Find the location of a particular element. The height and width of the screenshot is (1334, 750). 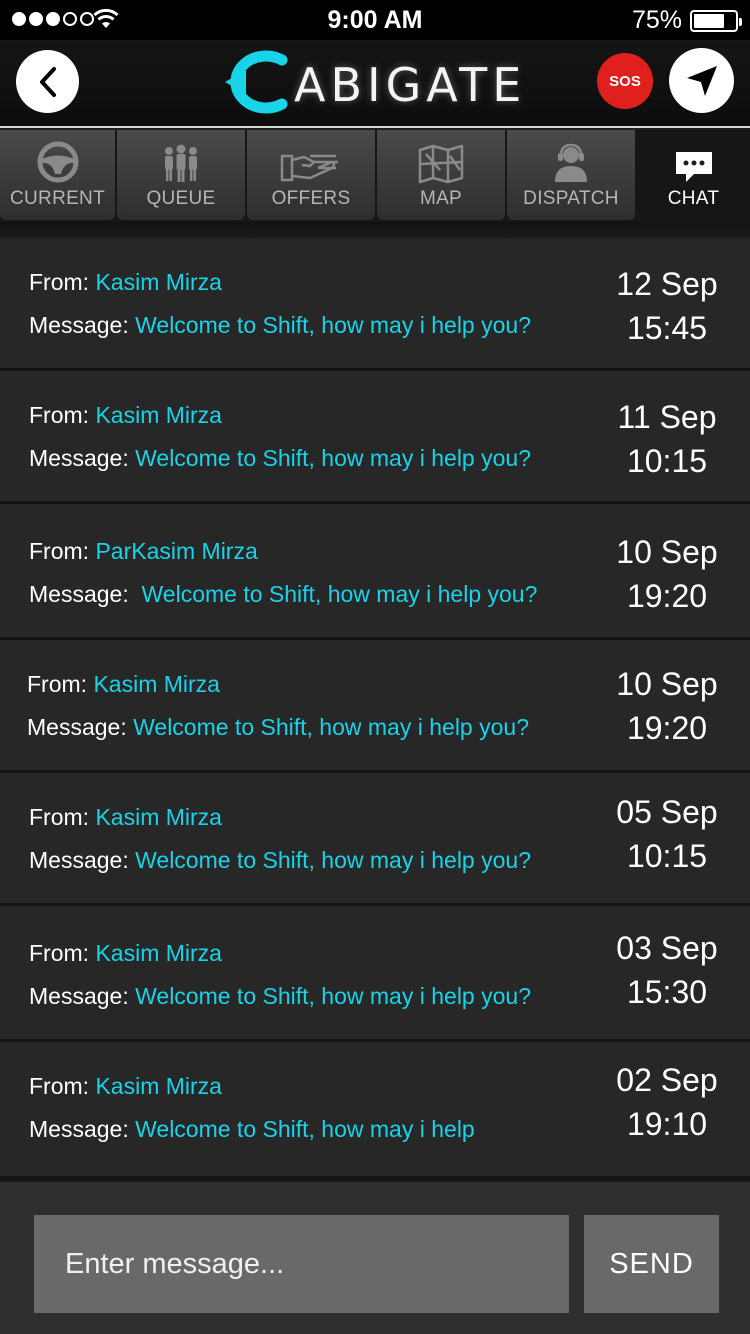

message-input is located at coordinates (301, 1264).